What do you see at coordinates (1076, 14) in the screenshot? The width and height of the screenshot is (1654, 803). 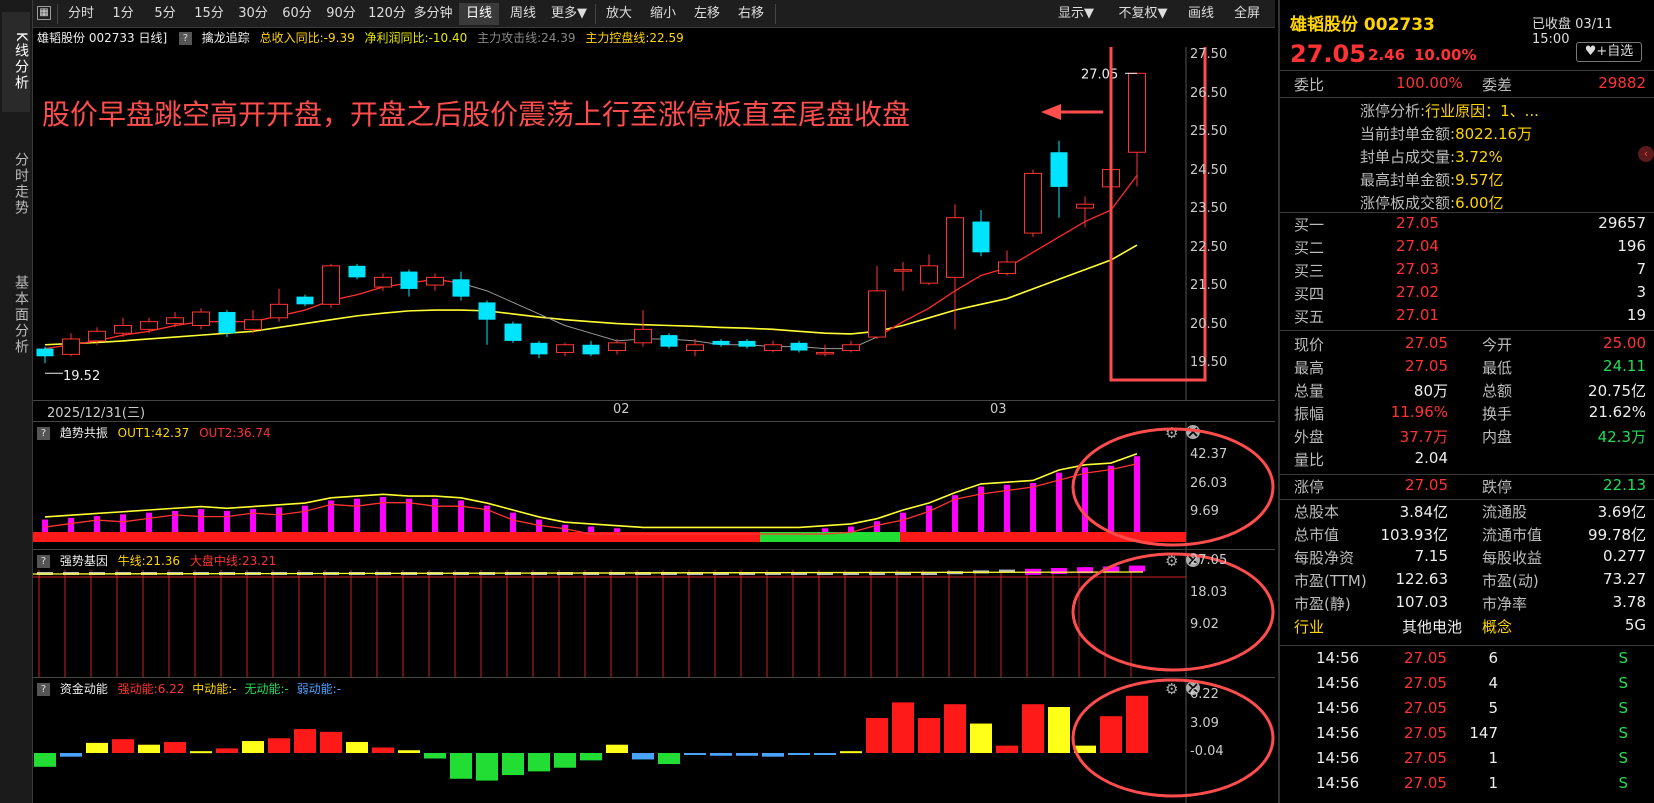 I see `display-dropdown: 显示▼` at bounding box center [1076, 14].